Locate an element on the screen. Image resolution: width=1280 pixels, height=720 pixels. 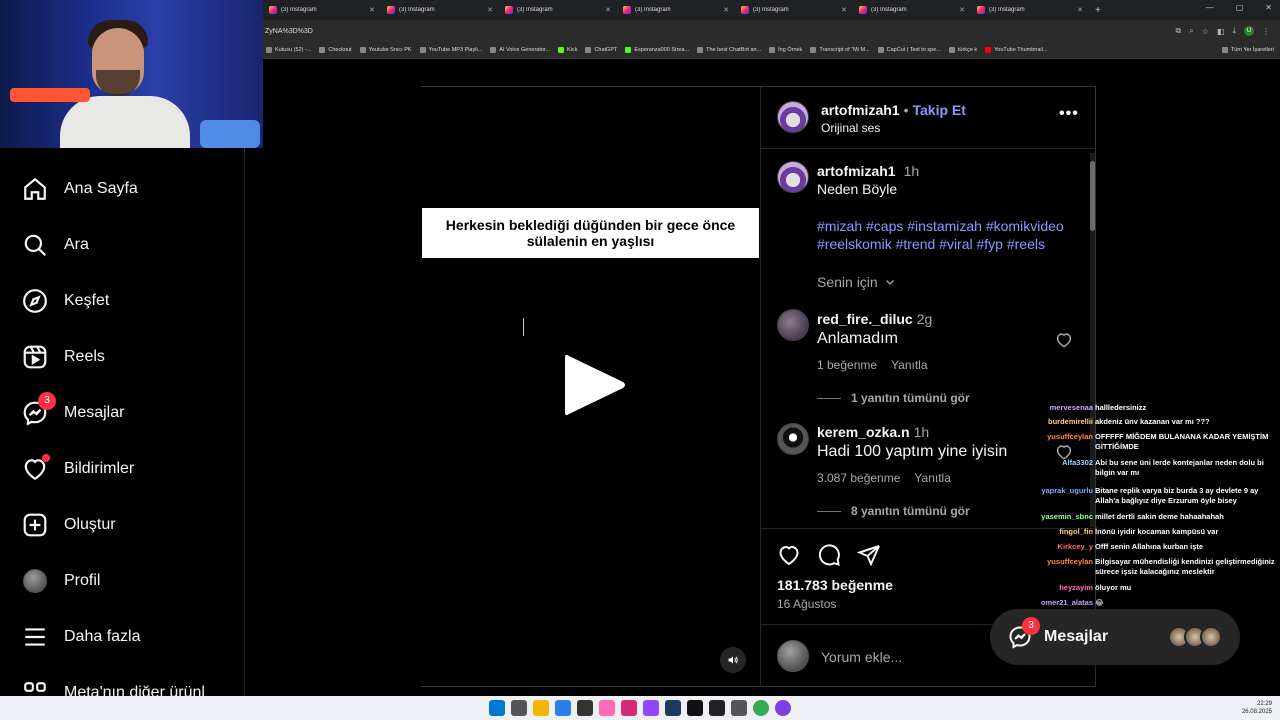
follow-button: Takip Et is located at coordinates (938, 110).